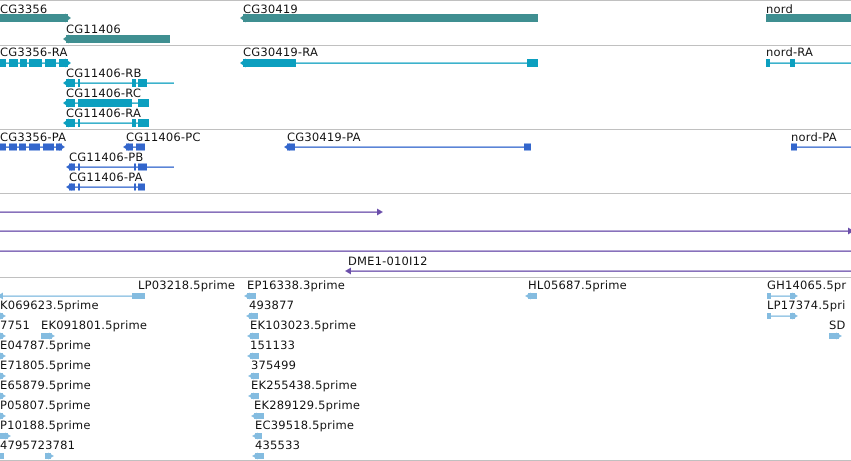 This screenshot has width=851, height=461. I want to click on feature-label: LP17374.5pri, so click(806, 305).